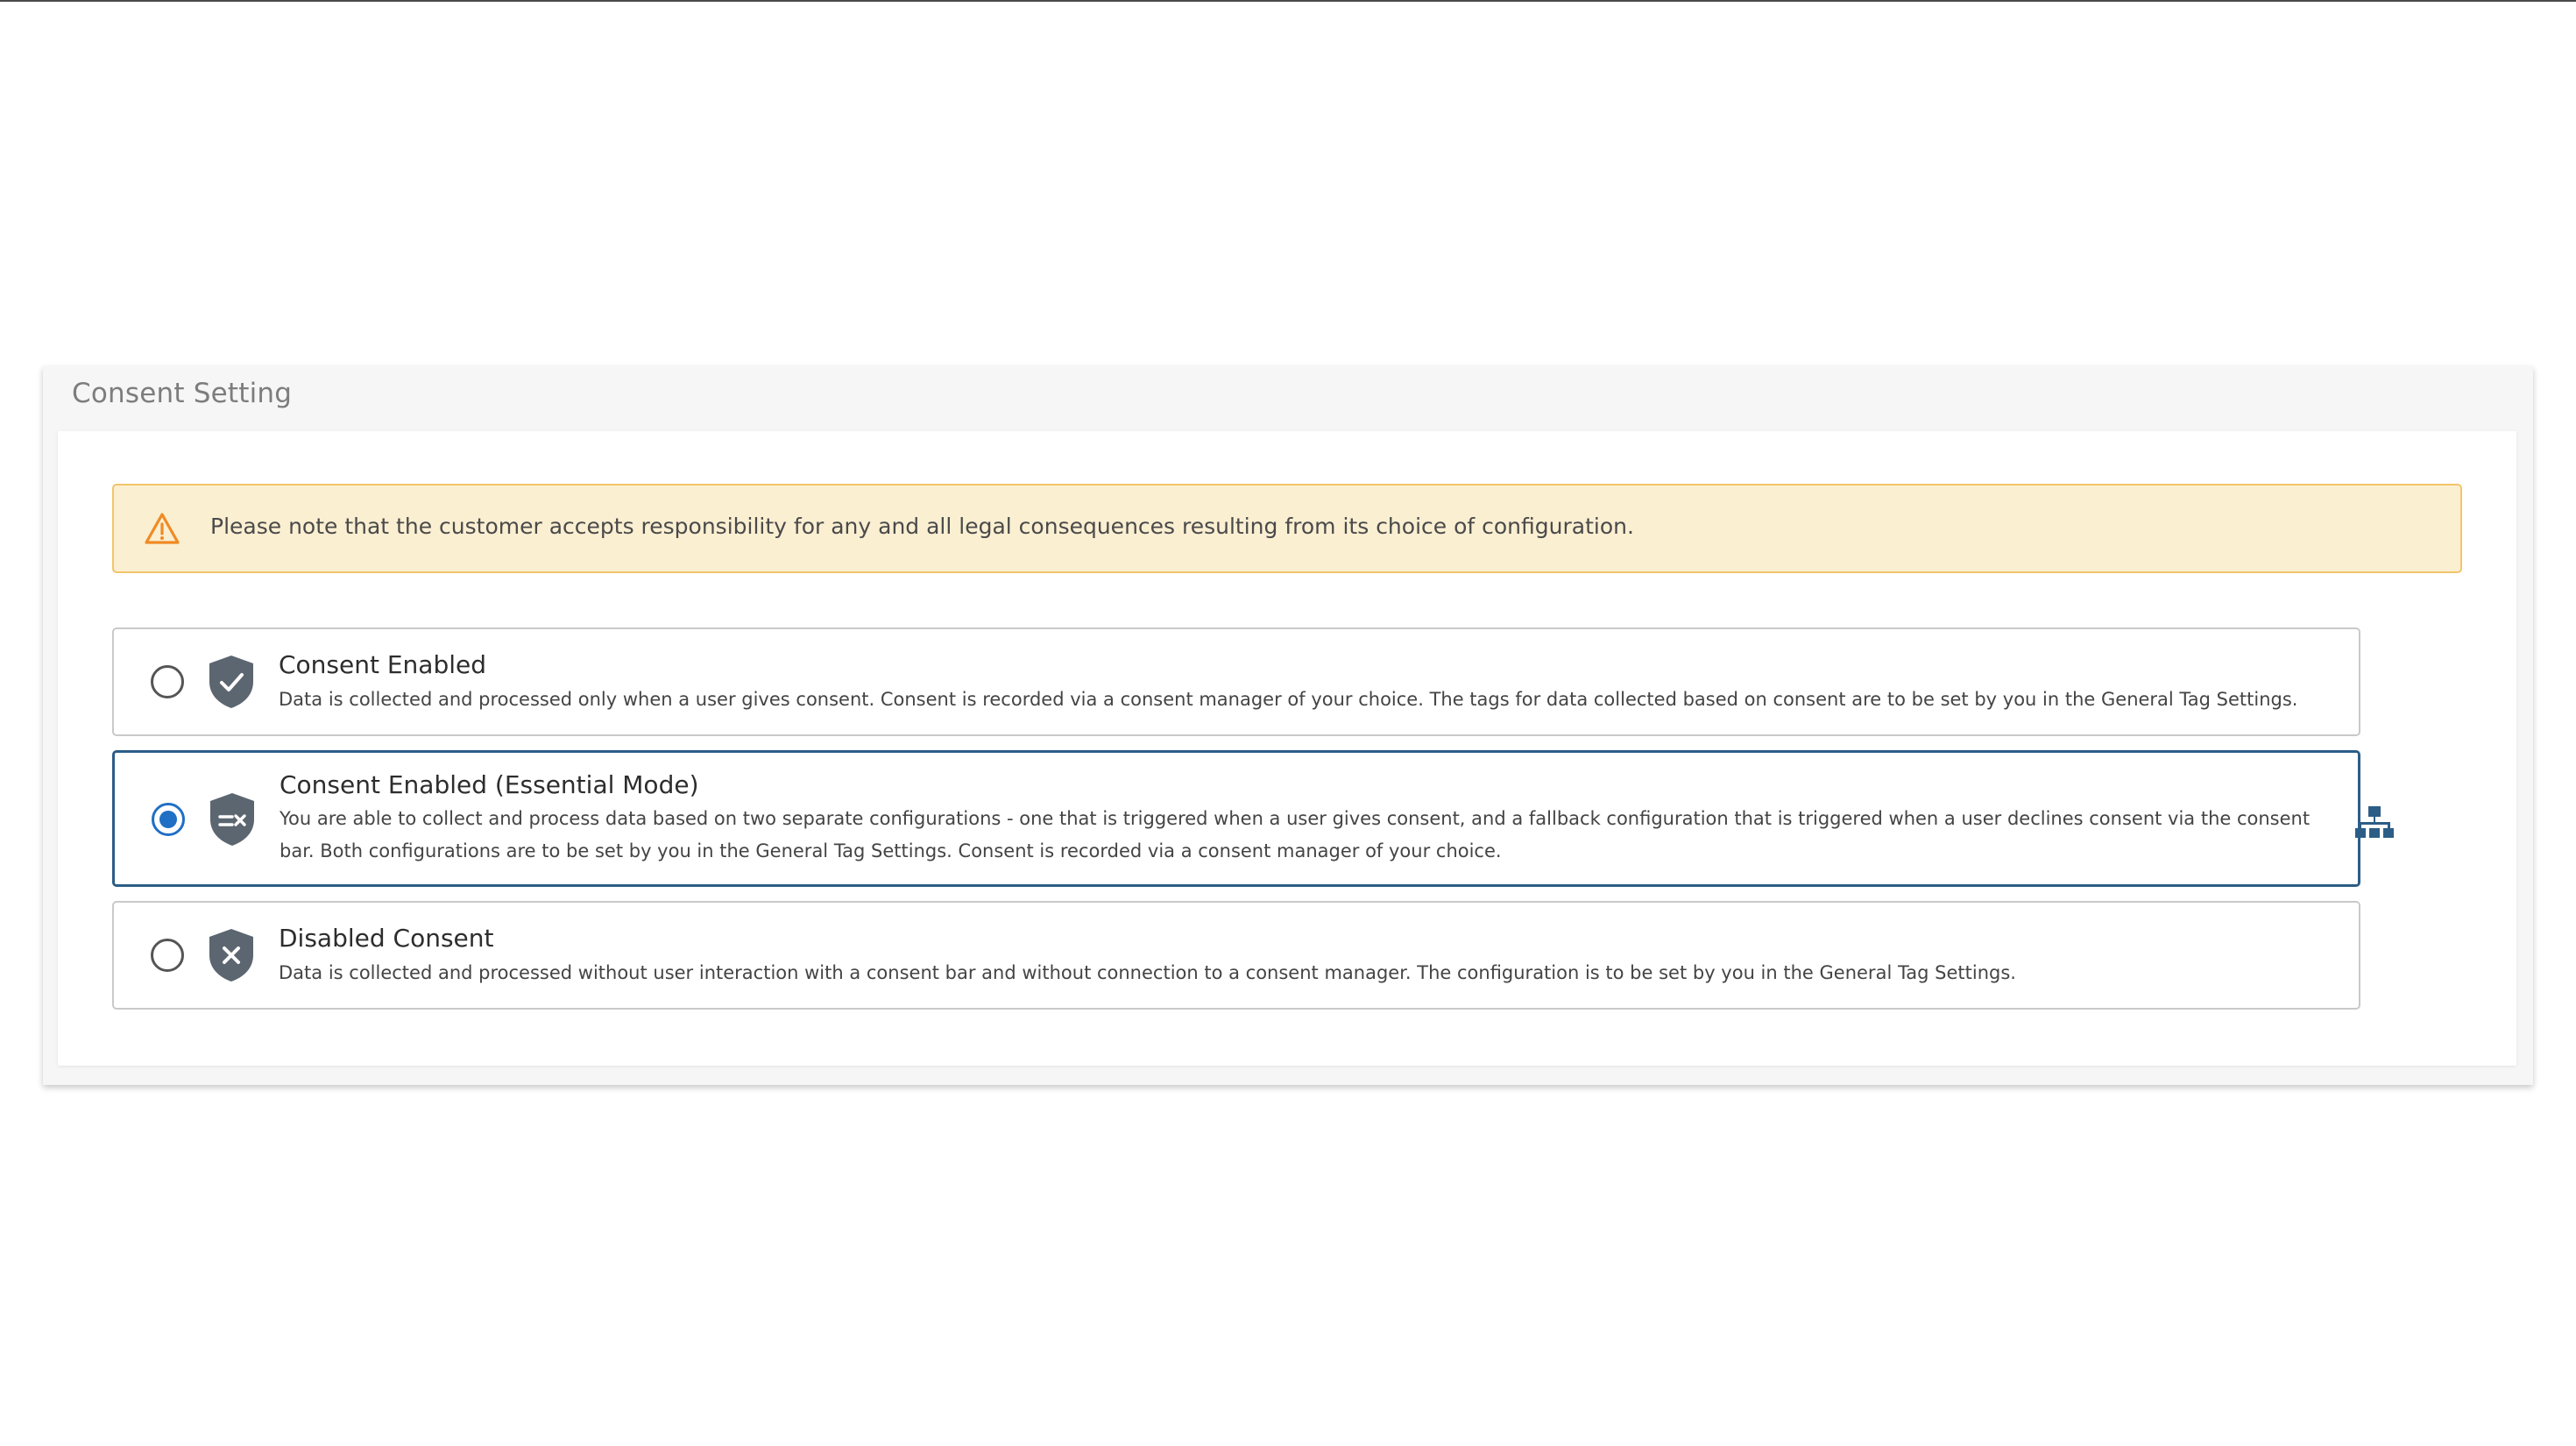  Describe the element at coordinates (1288, 1) in the screenshot. I see `top-divider` at that location.